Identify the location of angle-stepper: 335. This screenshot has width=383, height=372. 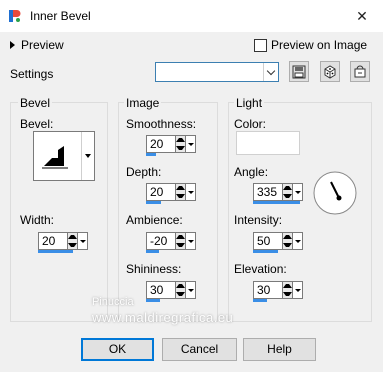
(278, 192).